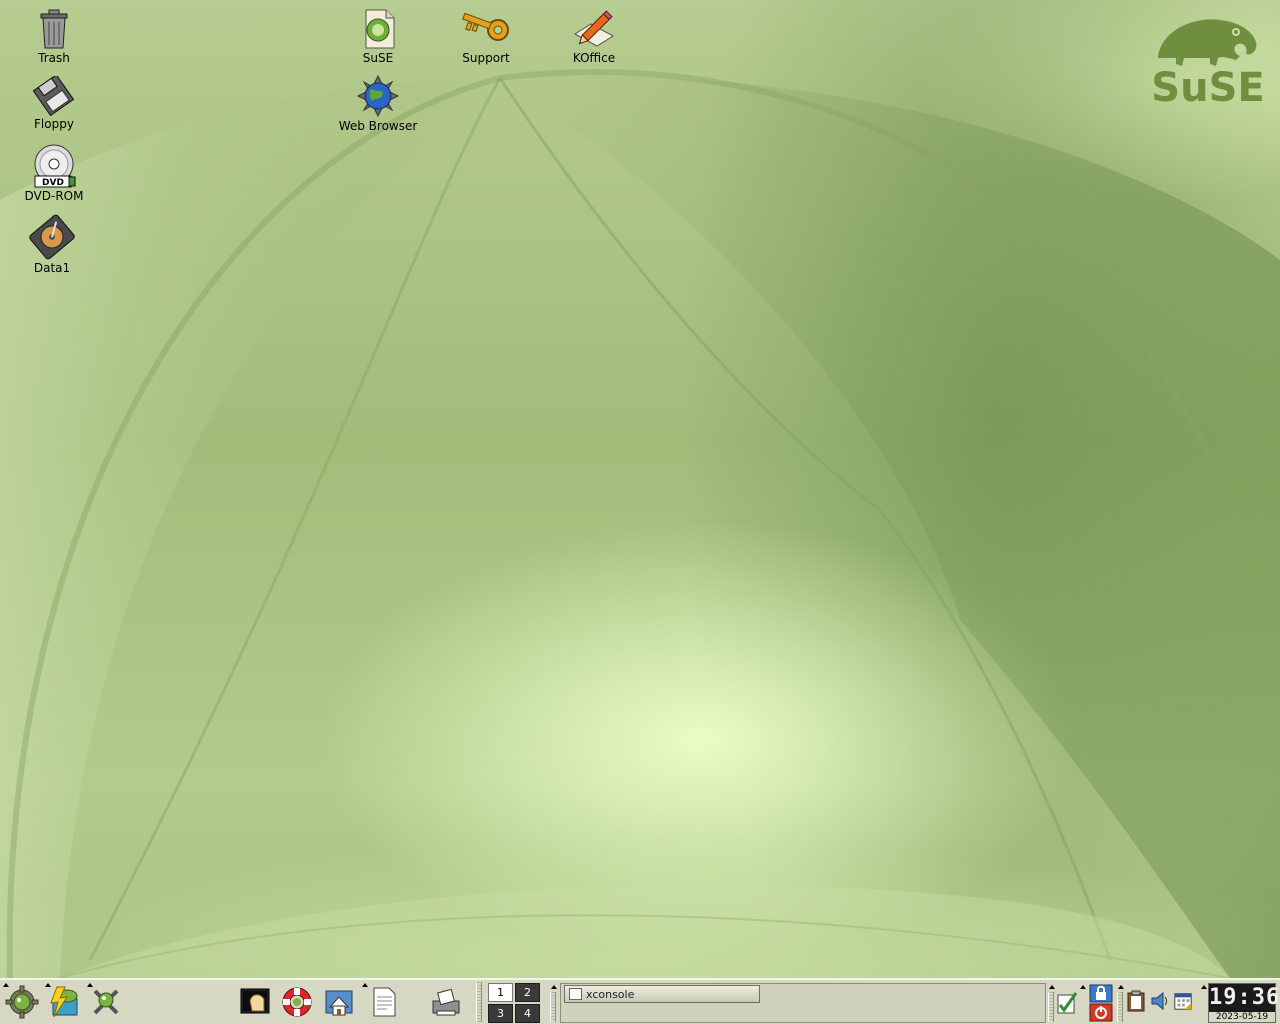  I want to click on floppy-desktop-icon: Floppy, so click(54, 103).